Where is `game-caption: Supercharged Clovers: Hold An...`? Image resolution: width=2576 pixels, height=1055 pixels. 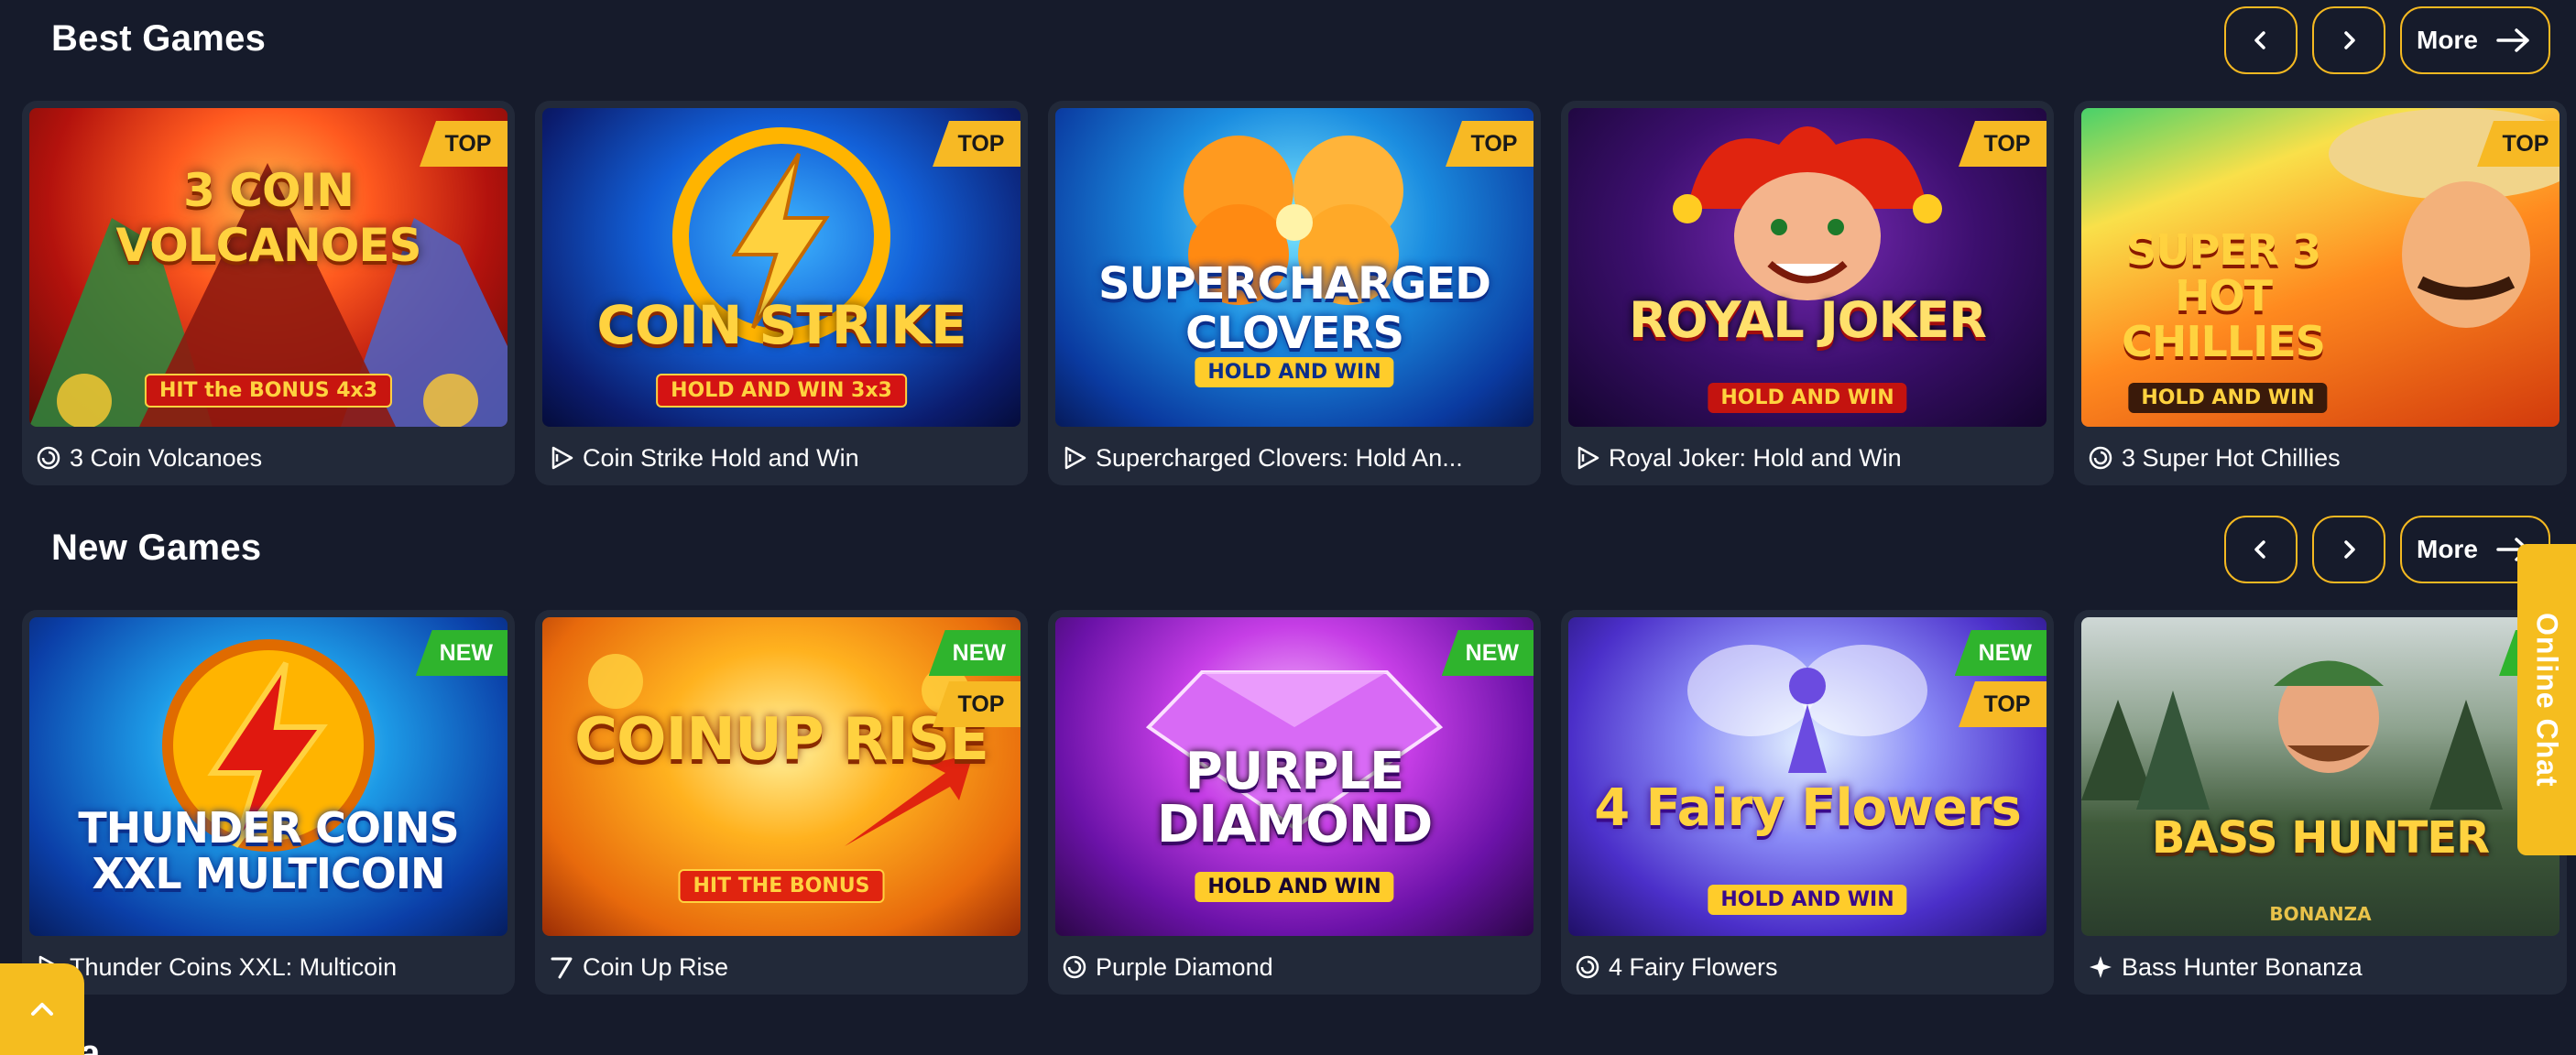 game-caption: Supercharged Clovers: Hold An... is located at coordinates (1262, 458).